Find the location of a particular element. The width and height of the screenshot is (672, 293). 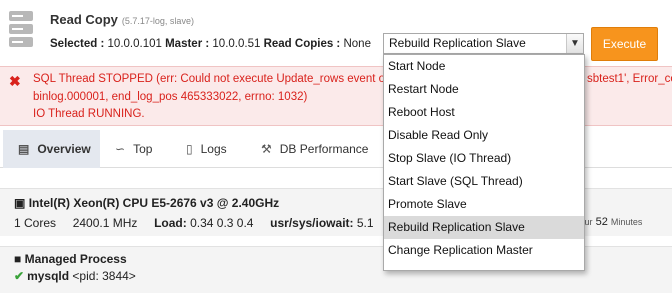

iowait-label: usr/sys/iowait: is located at coordinates (312, 223).